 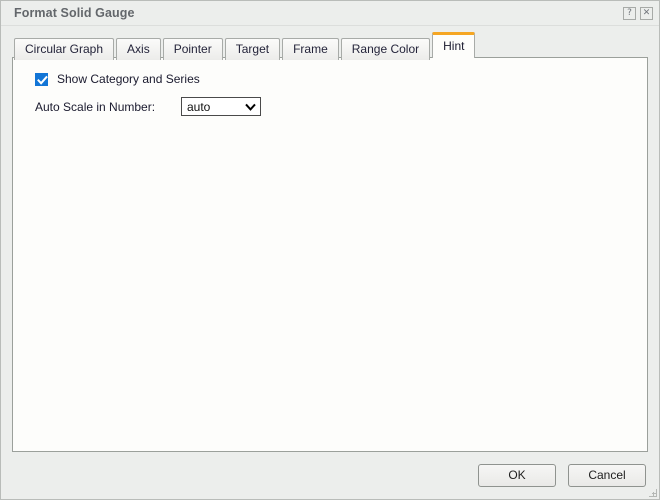 What do you see at coordinates (330, 106) in the screenshot?
I see `auto-scale-in-number-row: Auto Scale in Number: auto` at bounding box center [330, 106].